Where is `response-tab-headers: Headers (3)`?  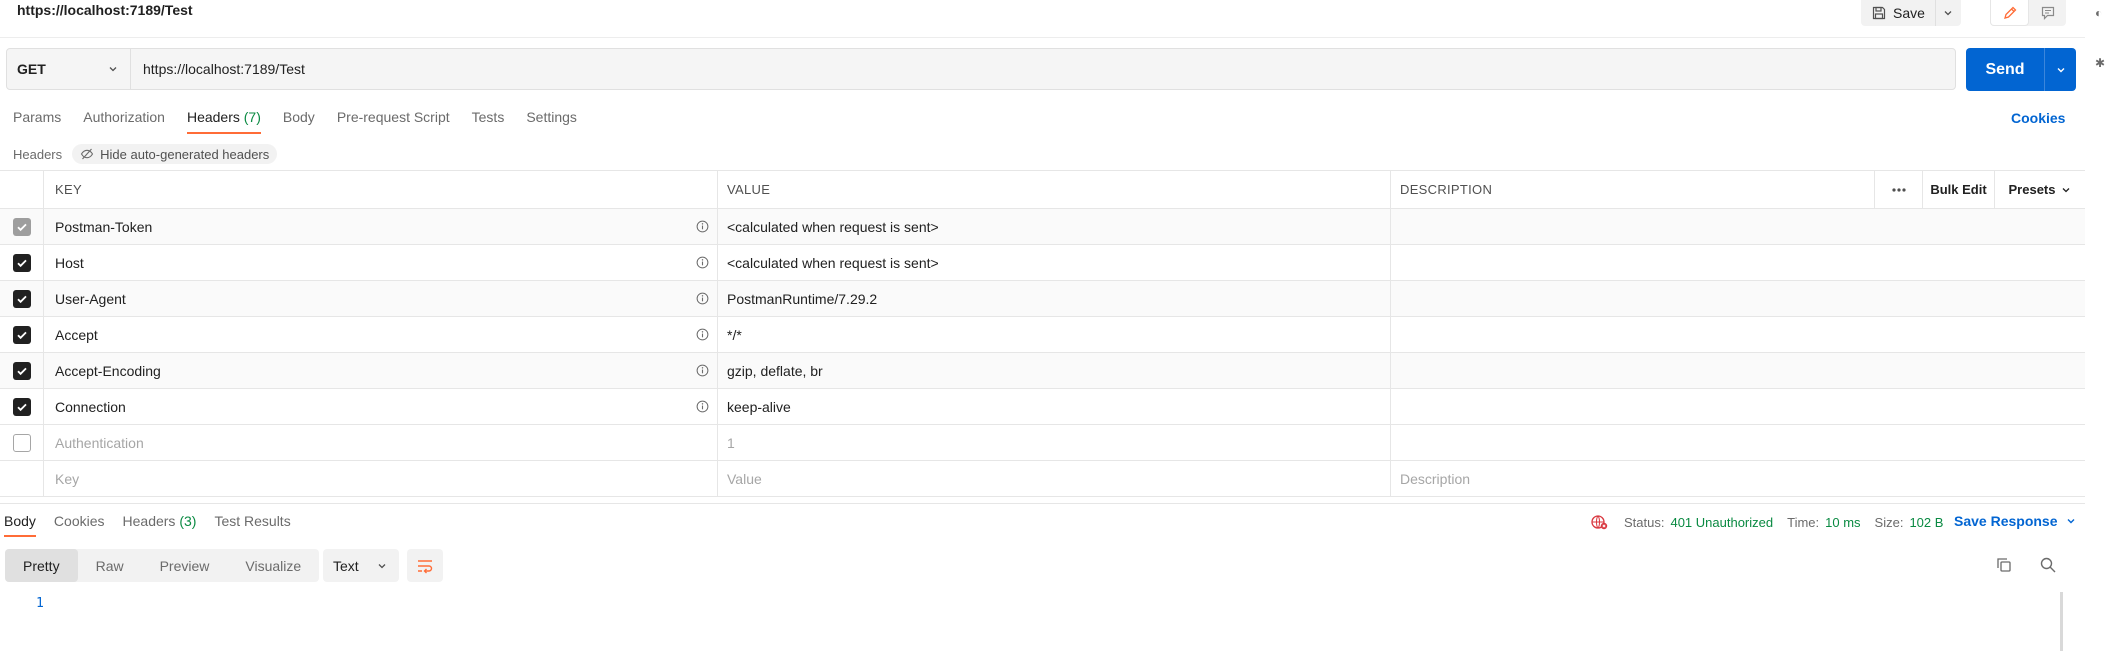
response-tab-headers: Headers (3) is located at coordinates (160, 523).